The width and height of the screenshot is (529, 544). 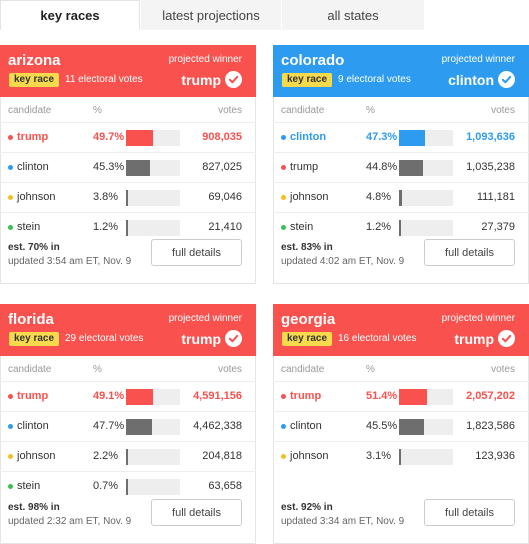 I want to click on candidate-row-johnson: johnson 3.8% 69,046, so click(x=128, y=197).